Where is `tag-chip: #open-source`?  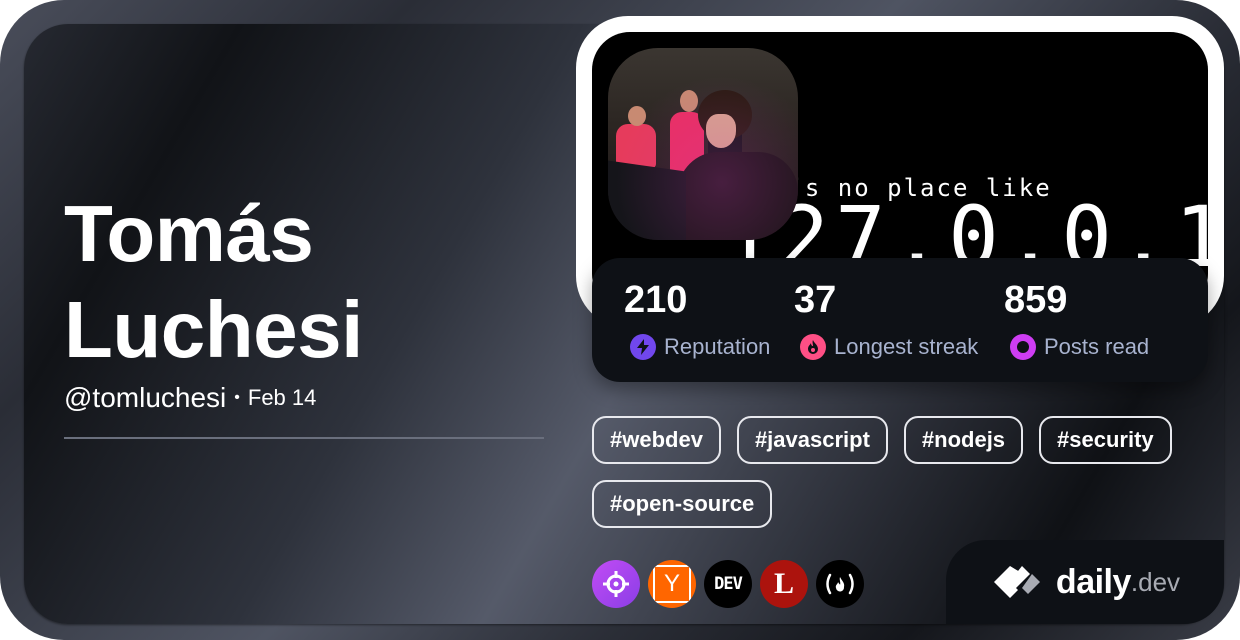
tag-chip: #open-source is located at coordinates (682, 504).